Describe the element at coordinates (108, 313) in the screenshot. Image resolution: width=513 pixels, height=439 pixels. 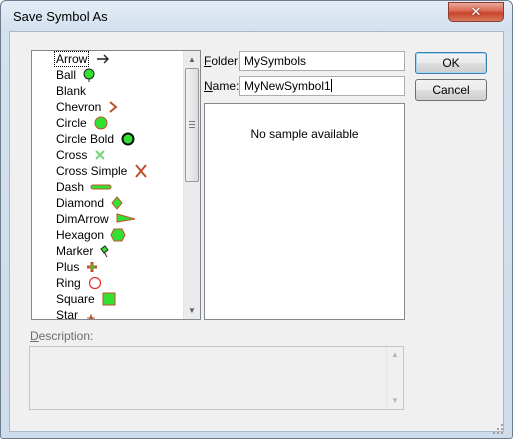
I see `list-item: Star` at that location.